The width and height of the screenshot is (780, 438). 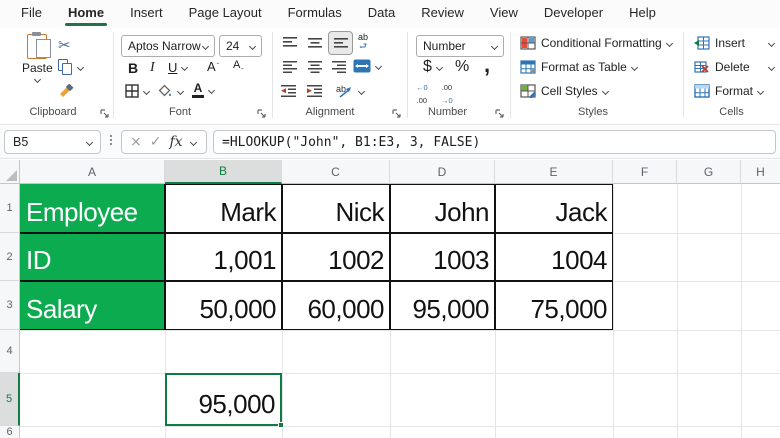 What do you see at coordinates (564, 91) in the screenshot?
I see `cell-styles-button: Cell Styles` at bounding box center [564, 91].